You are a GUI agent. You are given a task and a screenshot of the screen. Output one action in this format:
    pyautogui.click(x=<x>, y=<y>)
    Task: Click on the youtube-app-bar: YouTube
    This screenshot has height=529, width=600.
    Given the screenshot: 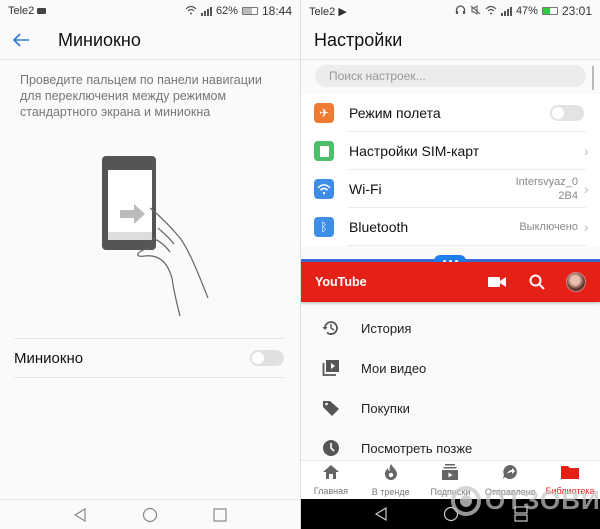 What is the action you would take?
    pyautogui.click(x=450, y=282)
    